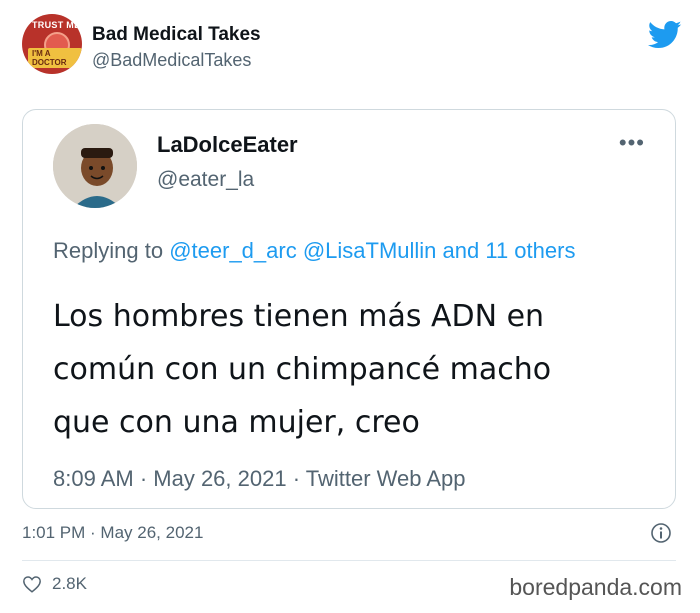  I want to click on likes-row: 2.8K, so click(54, 584).